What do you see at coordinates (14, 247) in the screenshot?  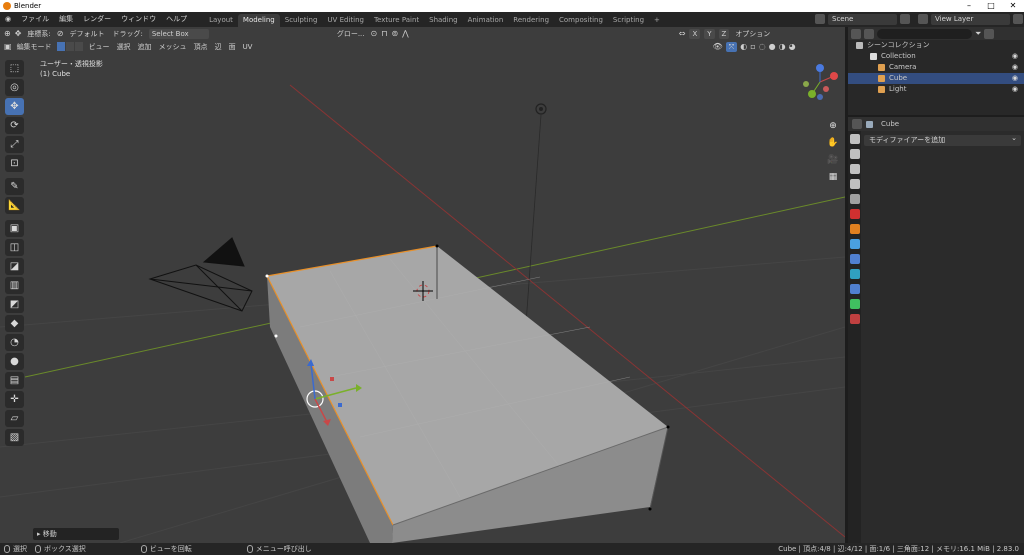 I see `inset-tool: ◫` at bounding box center [14, 247].